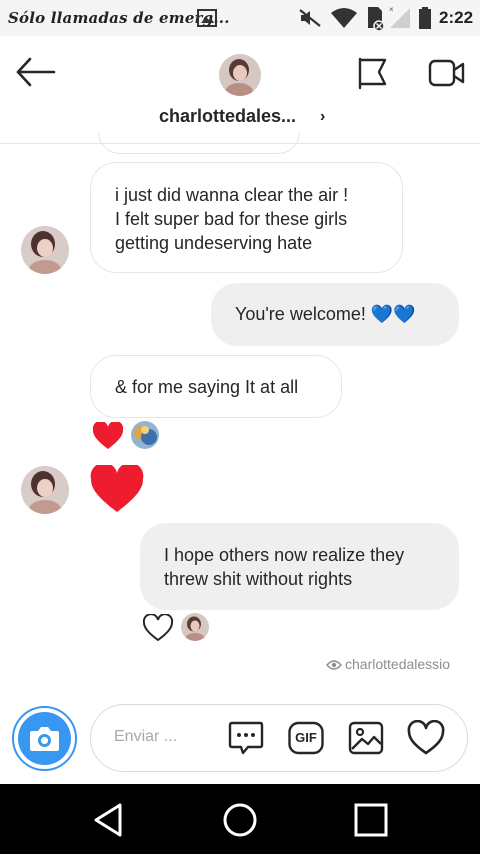 This screenshot has width=480, height=854. I want to click on signal-icon: ×, so click(399, 16).